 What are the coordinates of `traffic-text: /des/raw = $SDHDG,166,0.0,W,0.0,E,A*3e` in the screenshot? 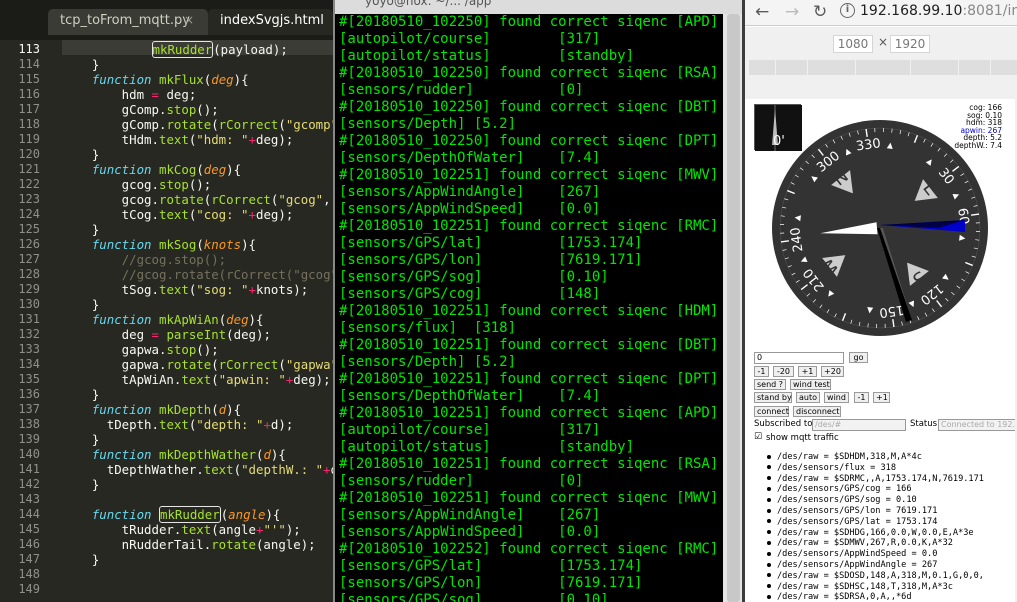 It's located at (875, 532).